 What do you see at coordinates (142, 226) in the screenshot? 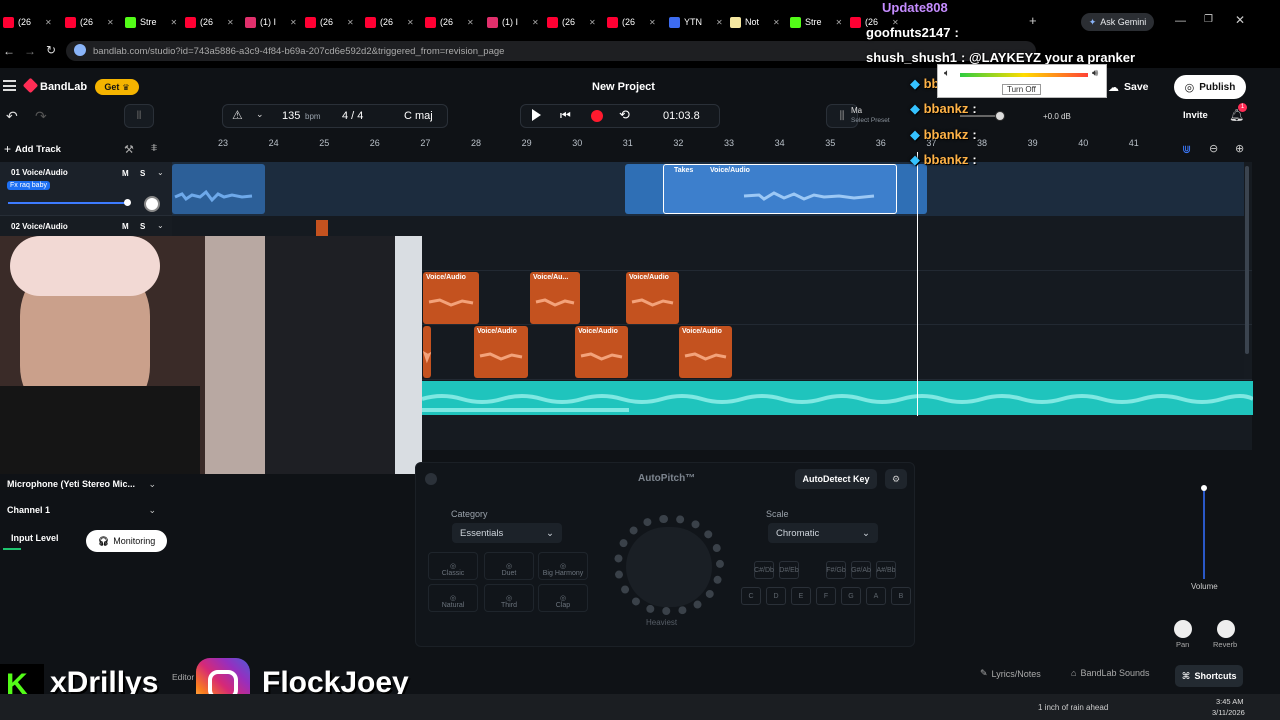
I see `track-2-solo-button: S` at bounding box center [142, 226].